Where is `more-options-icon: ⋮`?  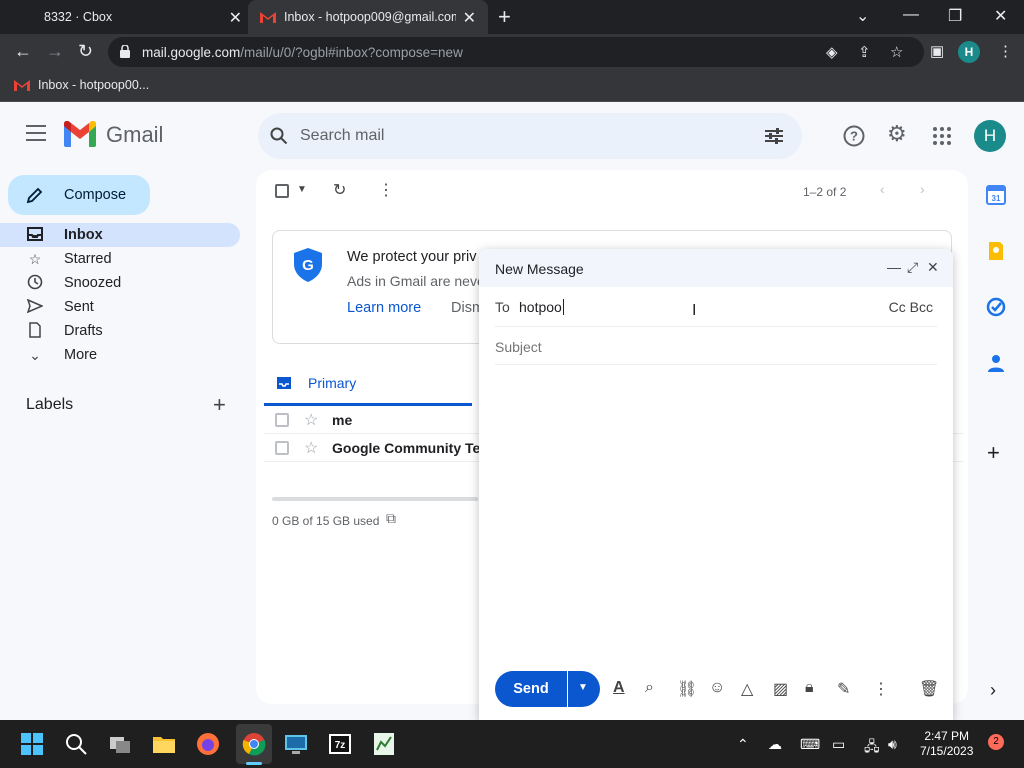 more-options-icon: ⋮ is located at coordinates (881, 689).